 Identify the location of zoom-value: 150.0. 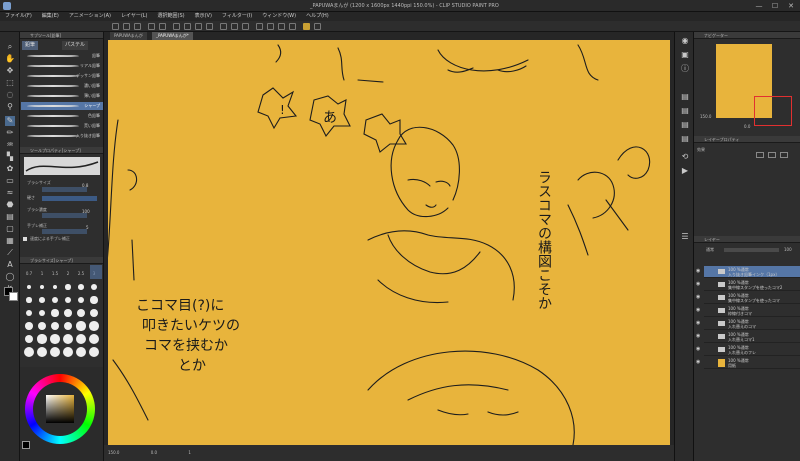
(113, 452).